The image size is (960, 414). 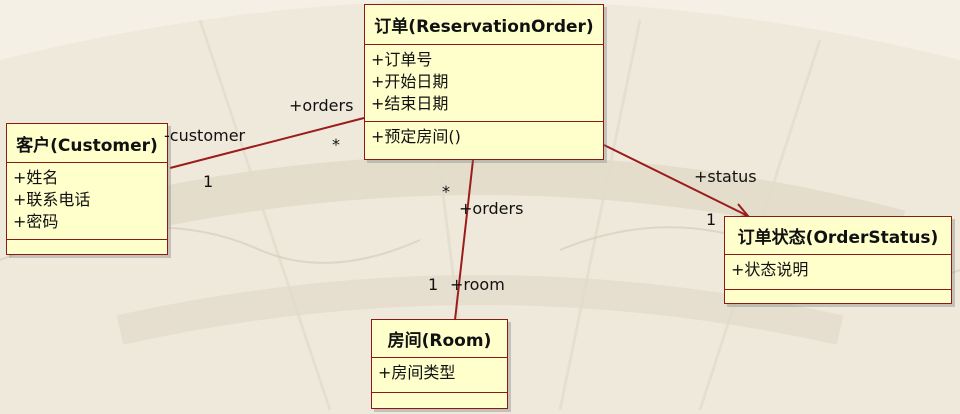 I want to click on class-name: 订单状态(OrderStatus), so click(x=838, y=236).